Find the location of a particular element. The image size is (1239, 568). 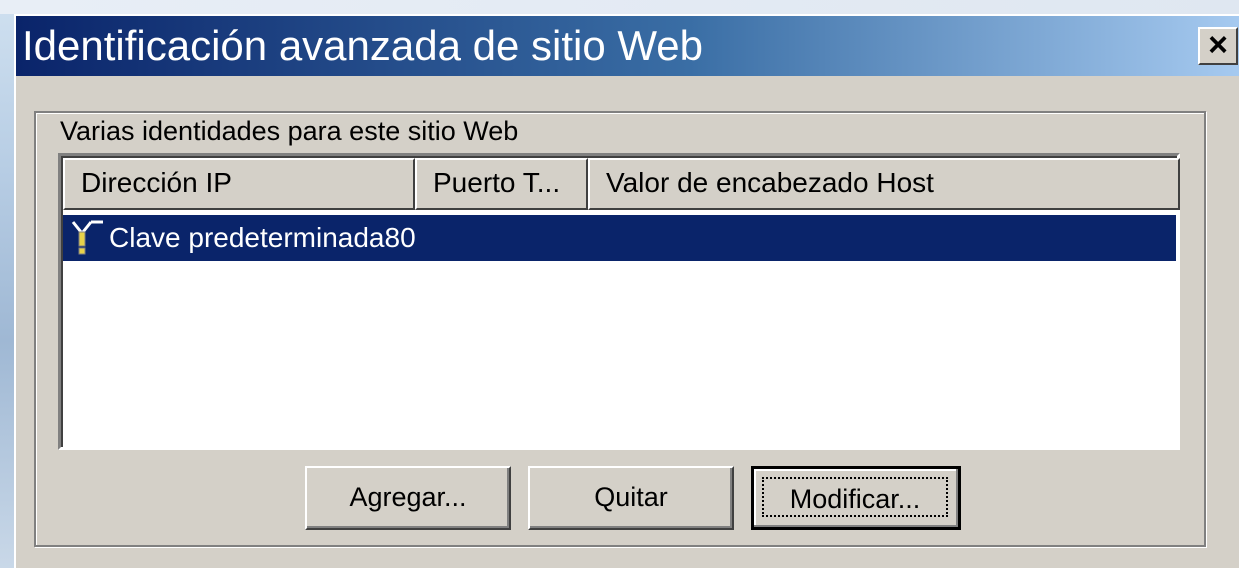

title-bar: Identificación avanzada de sitio Web × is located at coordinates (627, 46).